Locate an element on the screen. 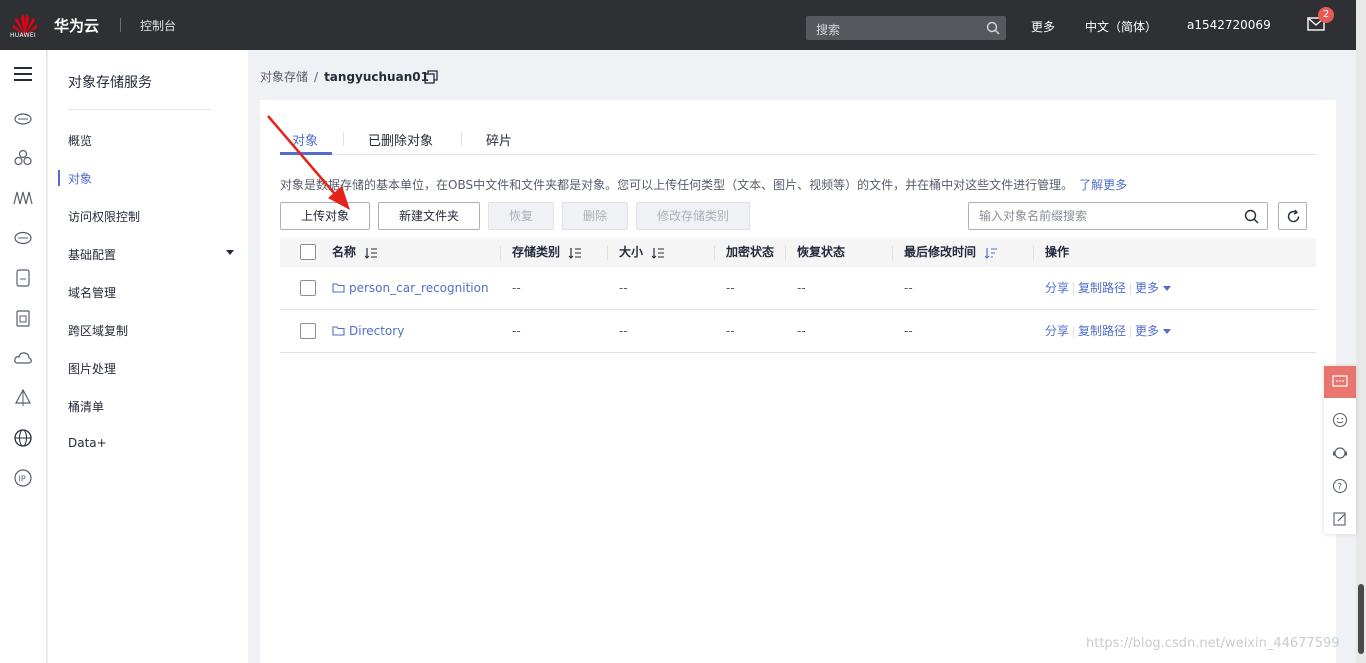 This screenshot has height=663, width=1366. ip-icon: IP is located at coordinates (23, 478).